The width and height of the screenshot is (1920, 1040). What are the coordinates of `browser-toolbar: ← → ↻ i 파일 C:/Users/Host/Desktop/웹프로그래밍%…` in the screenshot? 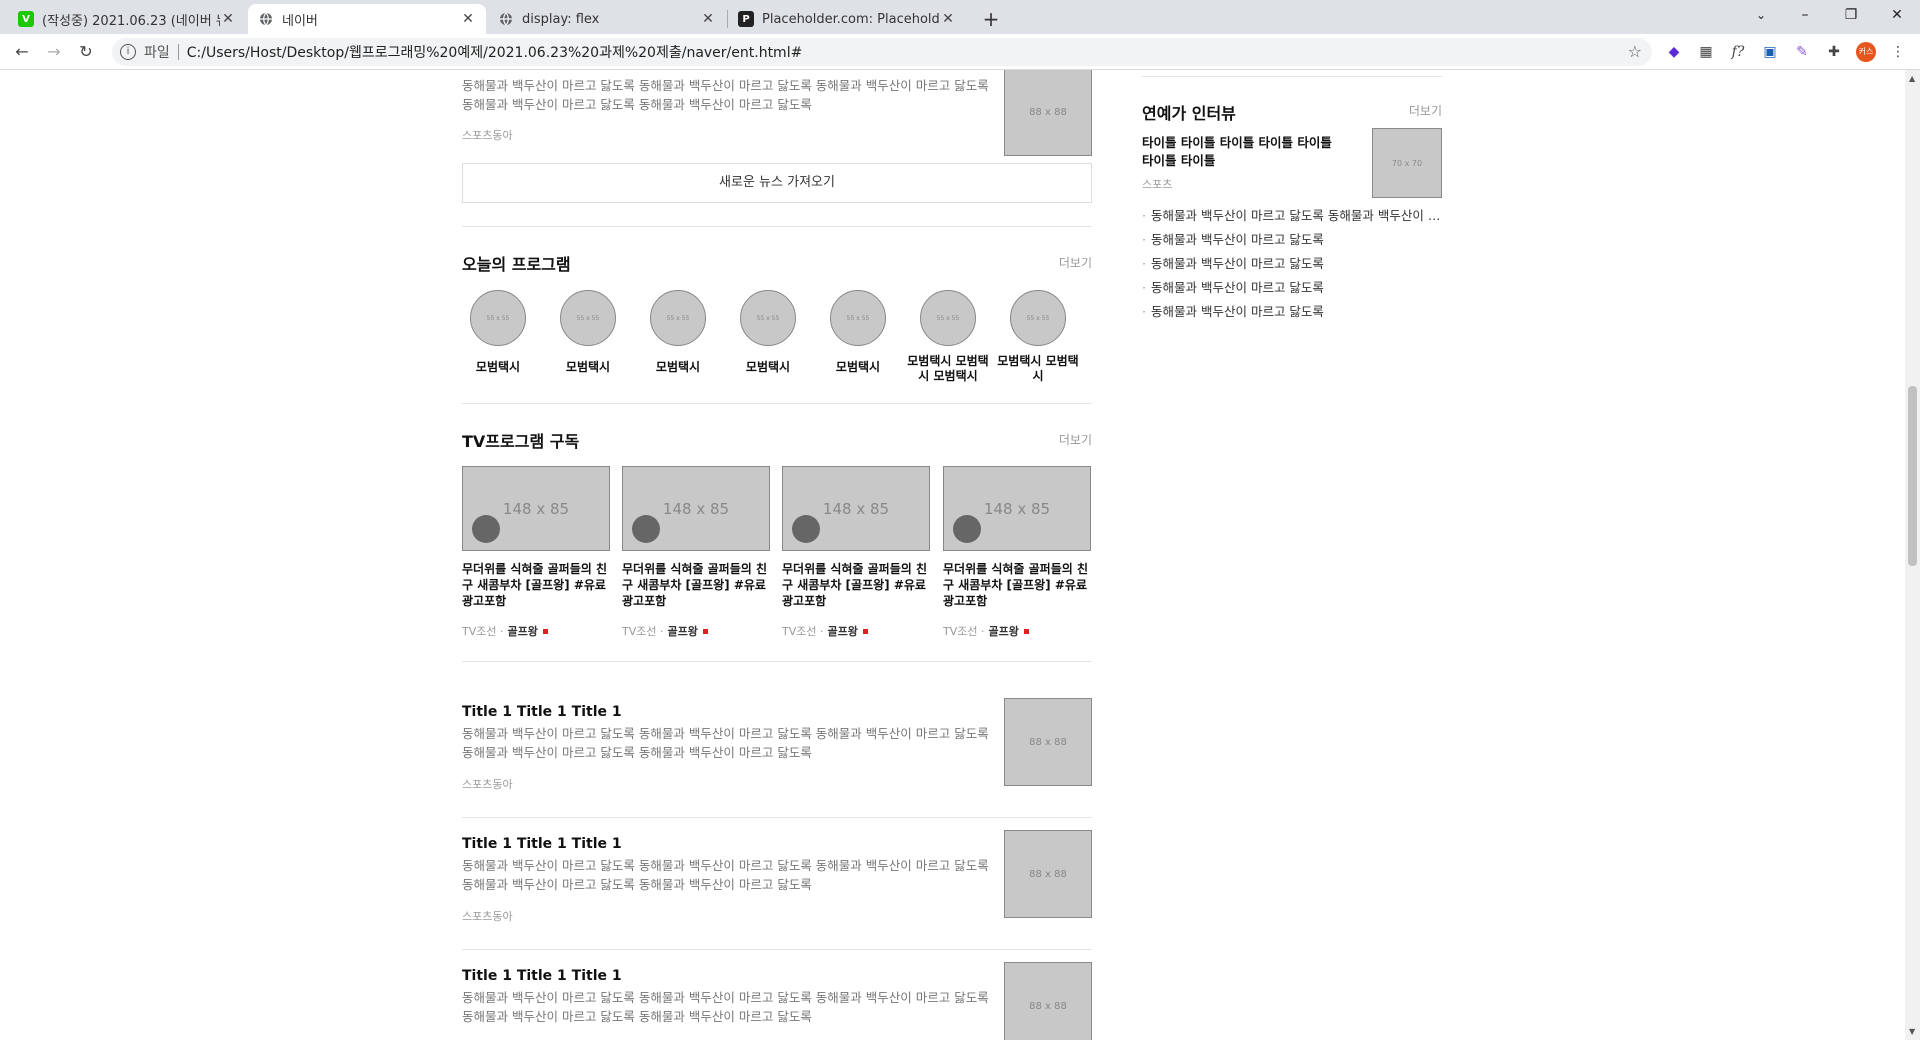 It's located at (960, 52).